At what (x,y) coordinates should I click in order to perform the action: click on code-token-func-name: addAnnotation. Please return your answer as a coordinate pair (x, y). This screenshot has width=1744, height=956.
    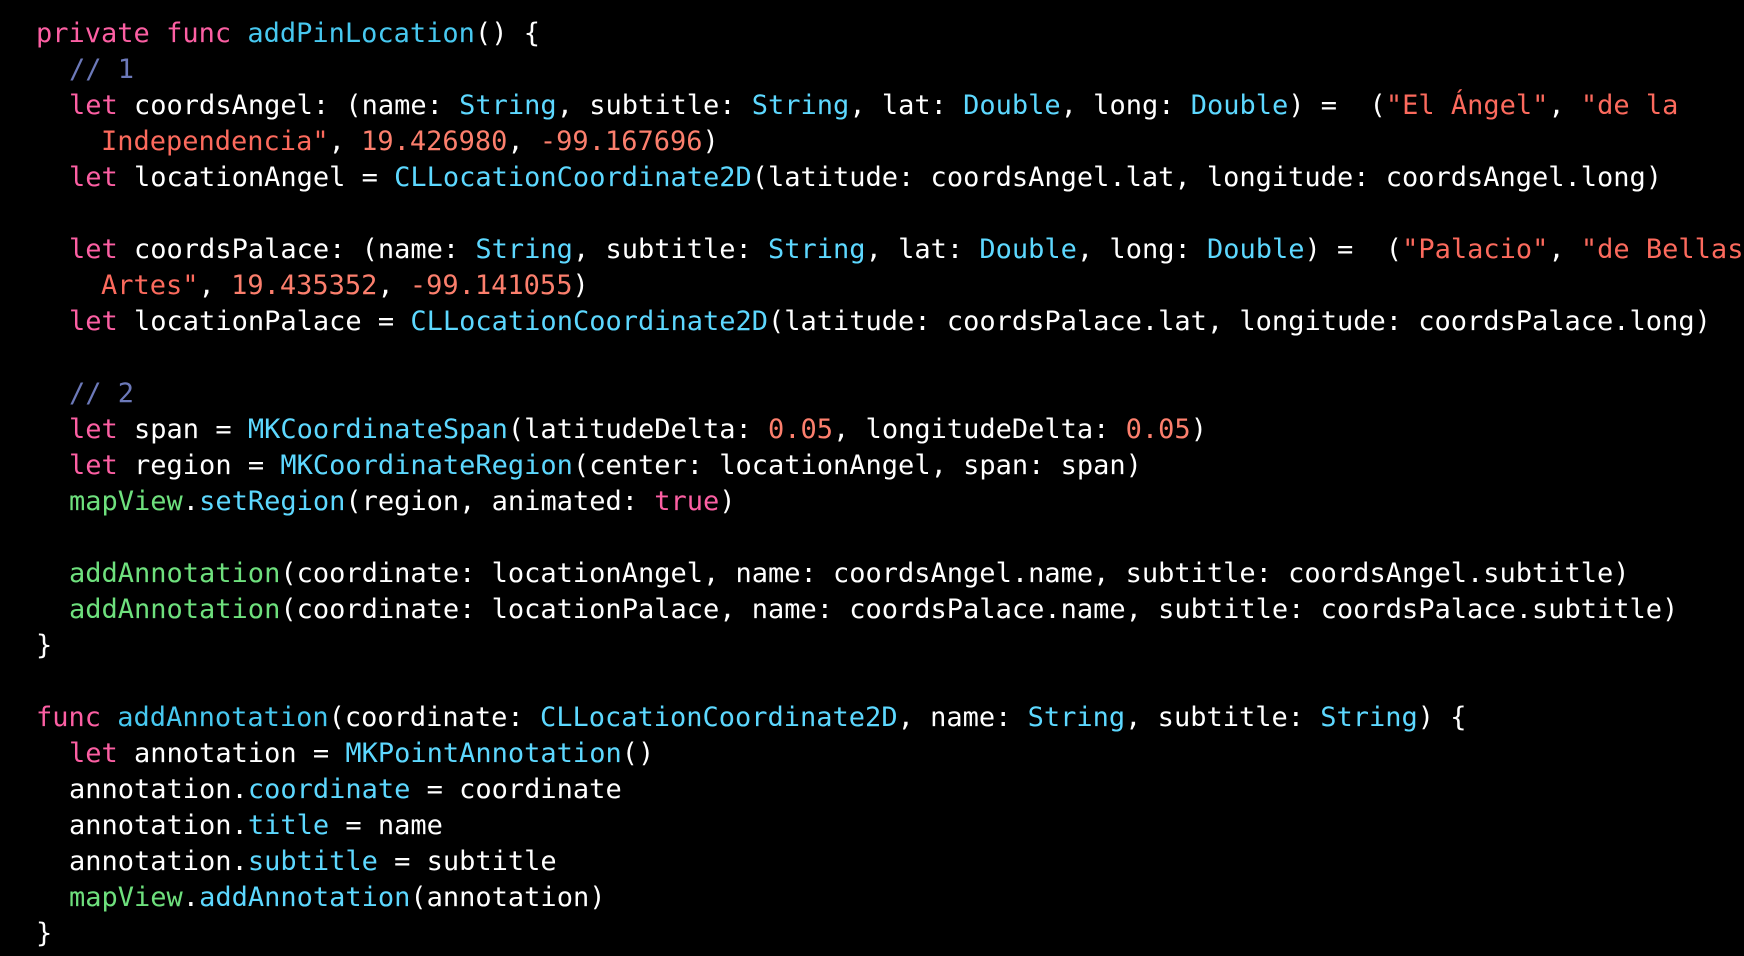
    Looking at the image, I should click on (223, 717).